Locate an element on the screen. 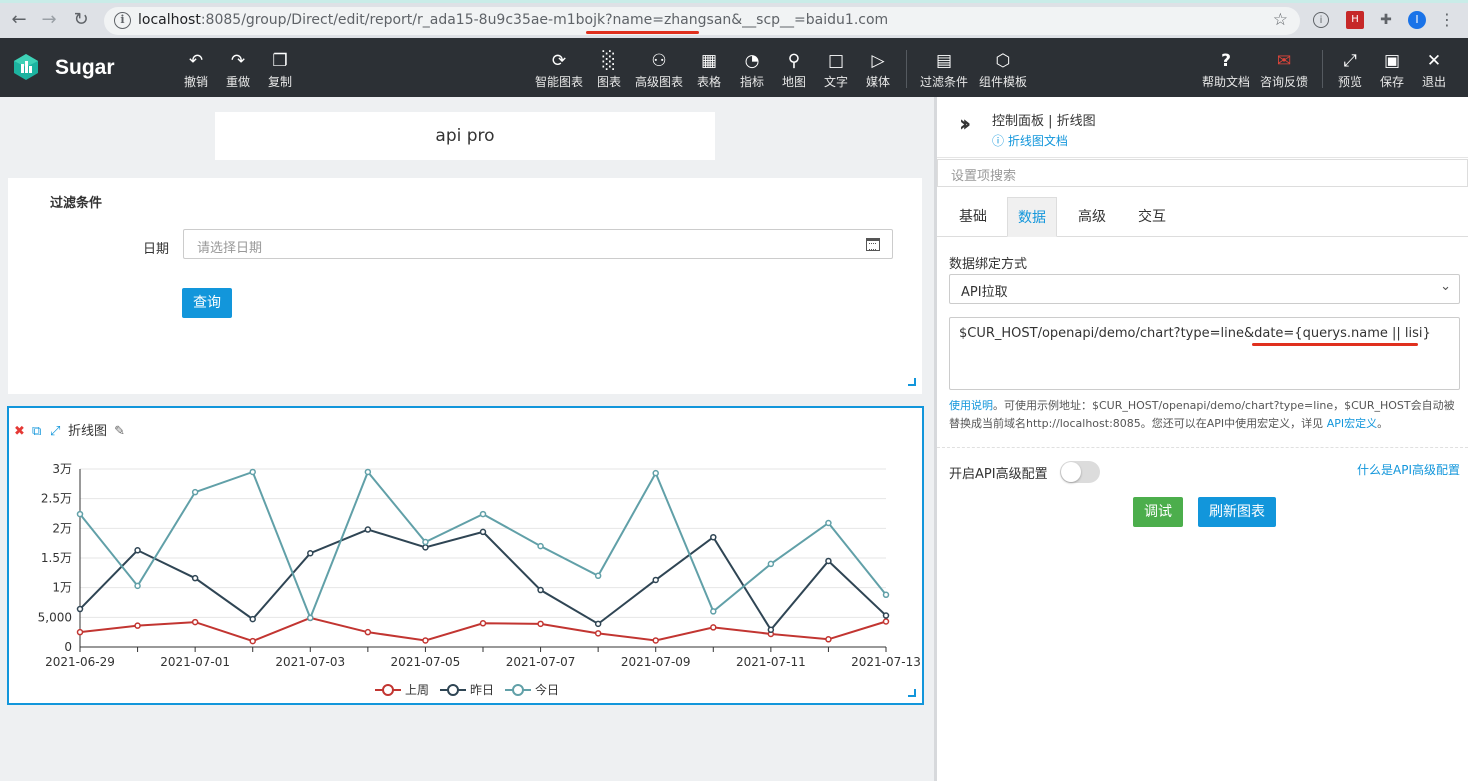 This screenshot has width=1468, height=781. extension-badge-icon: H is located at coordinates (1355, 20).